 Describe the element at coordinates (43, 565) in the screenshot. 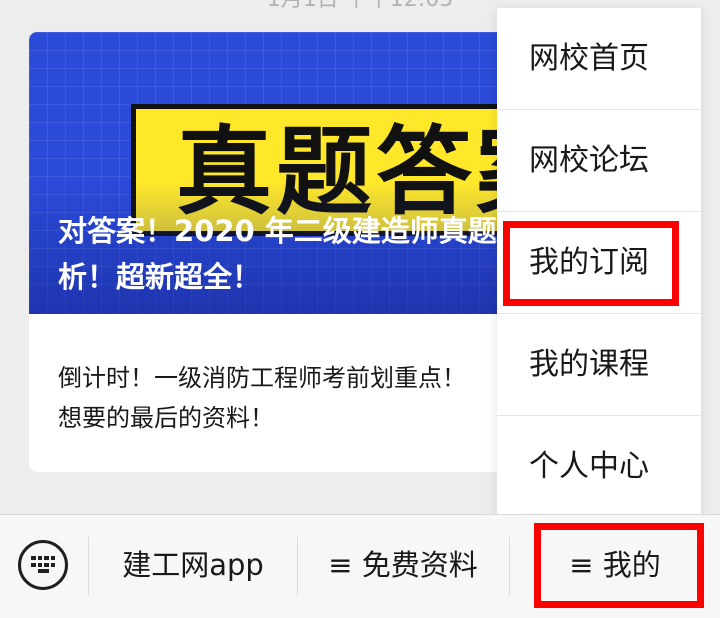

I see `keyboard-icon` at that location.